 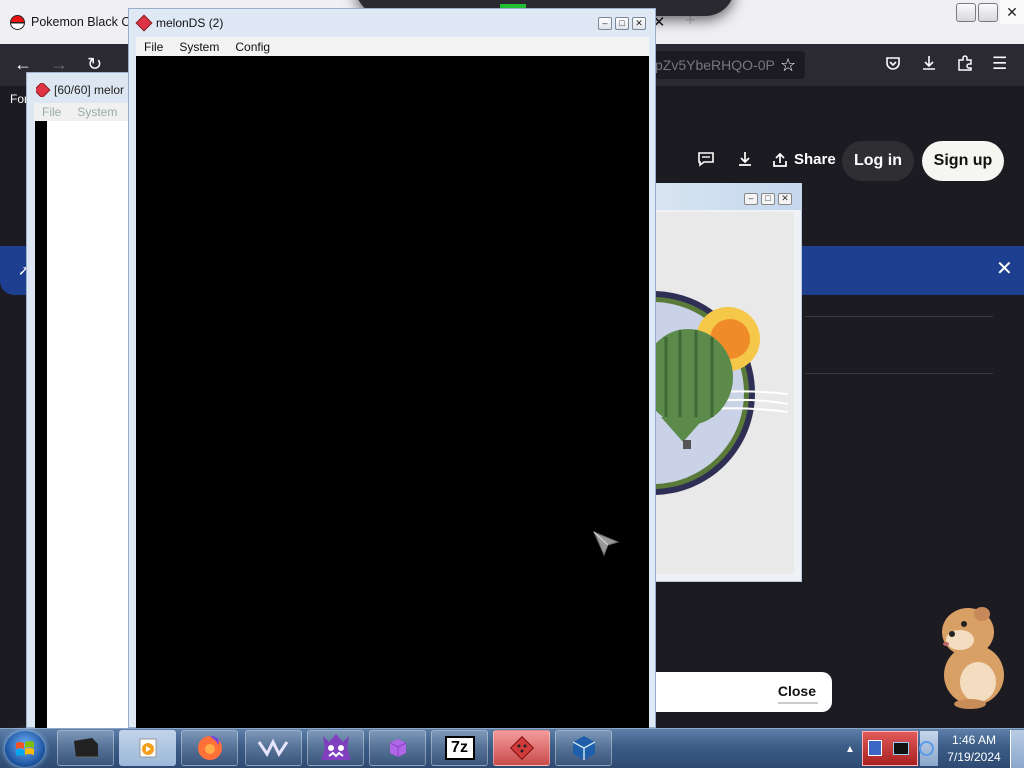 I want to click on balloon-image, so click(x=725, y=393).